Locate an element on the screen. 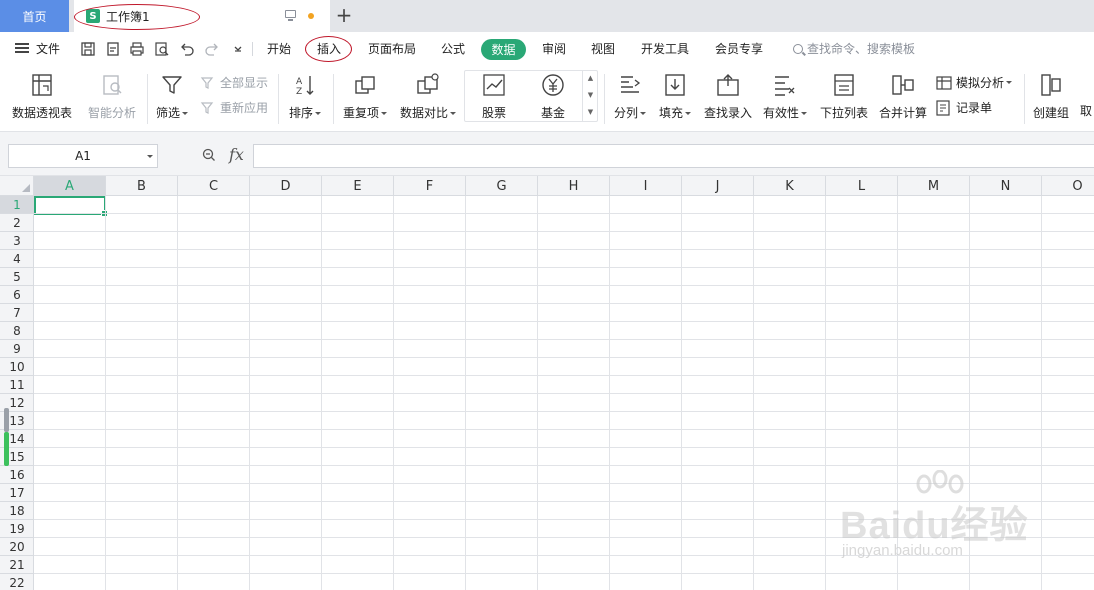 This screenshot has width=1094, height=590. record-form-button: 记录单 is located at coordinates (964, 107).